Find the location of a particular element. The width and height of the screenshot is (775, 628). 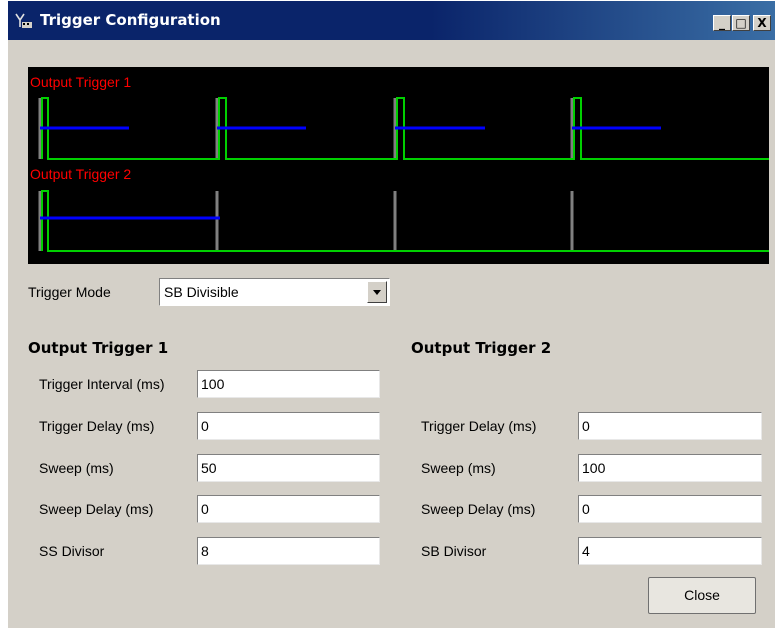

window-title: Trigger Configuration is located at coordinates (130, 20).